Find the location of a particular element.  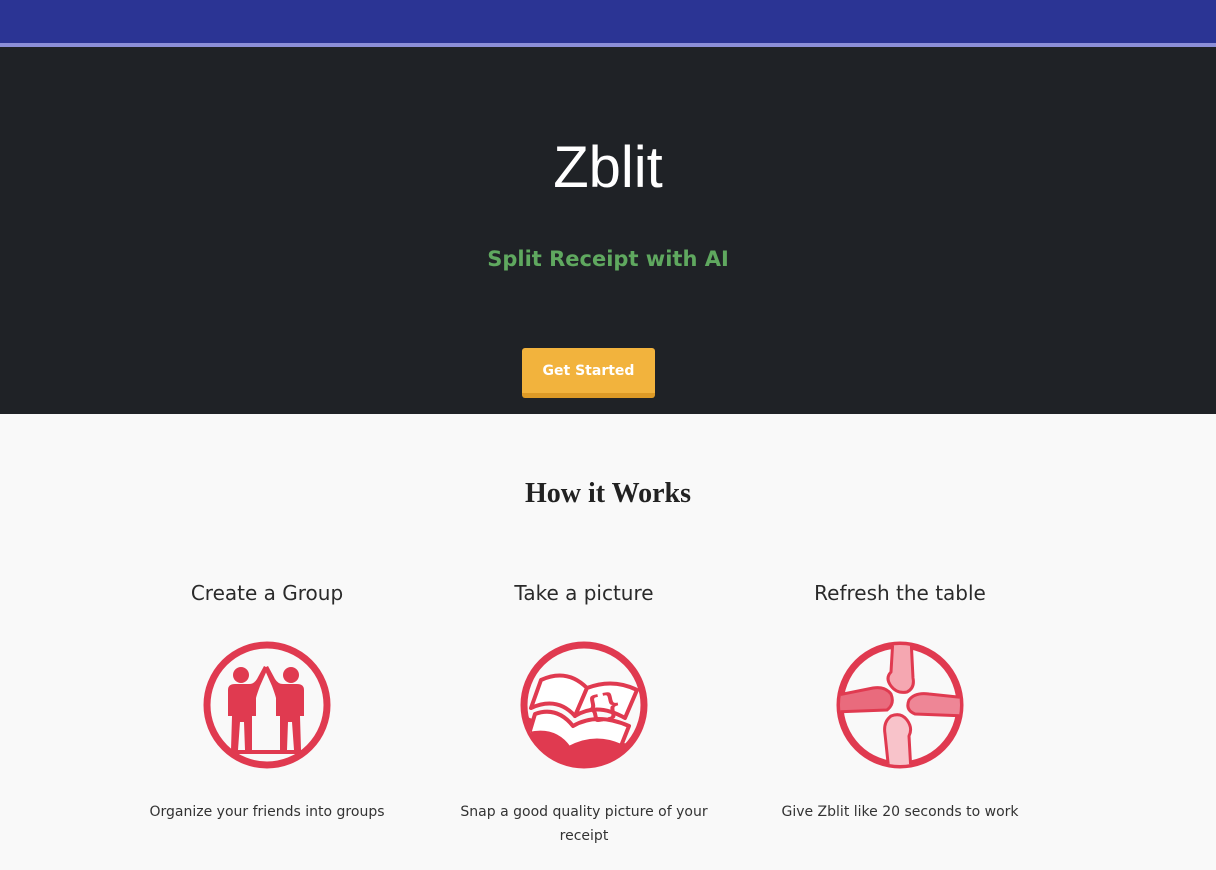

stacked-hands-icon is located at coordinates (900, 705).